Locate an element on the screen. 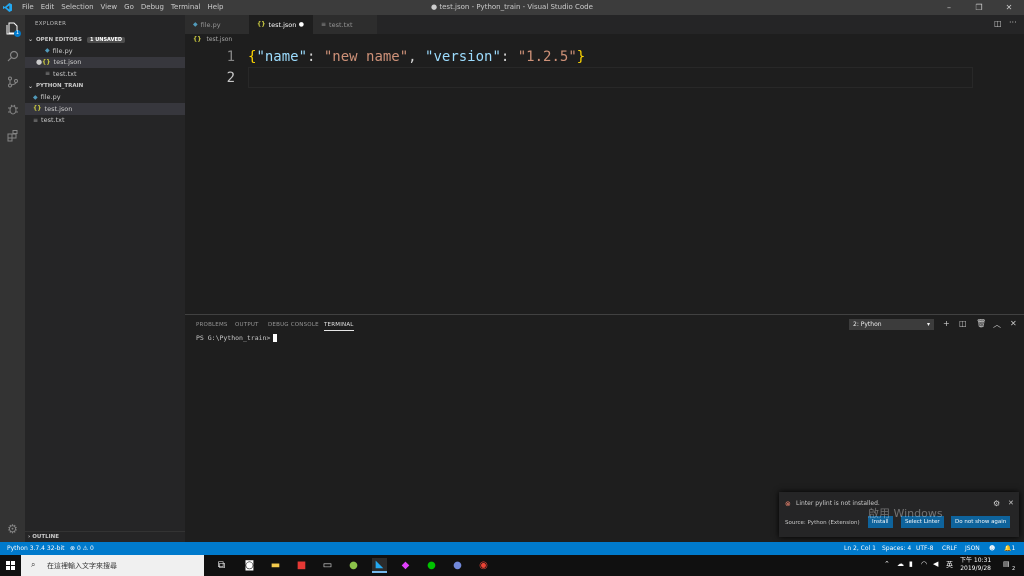  search-placeholder: 在這裡輸入文字來搜尋 is located at coordinates (82, 566).